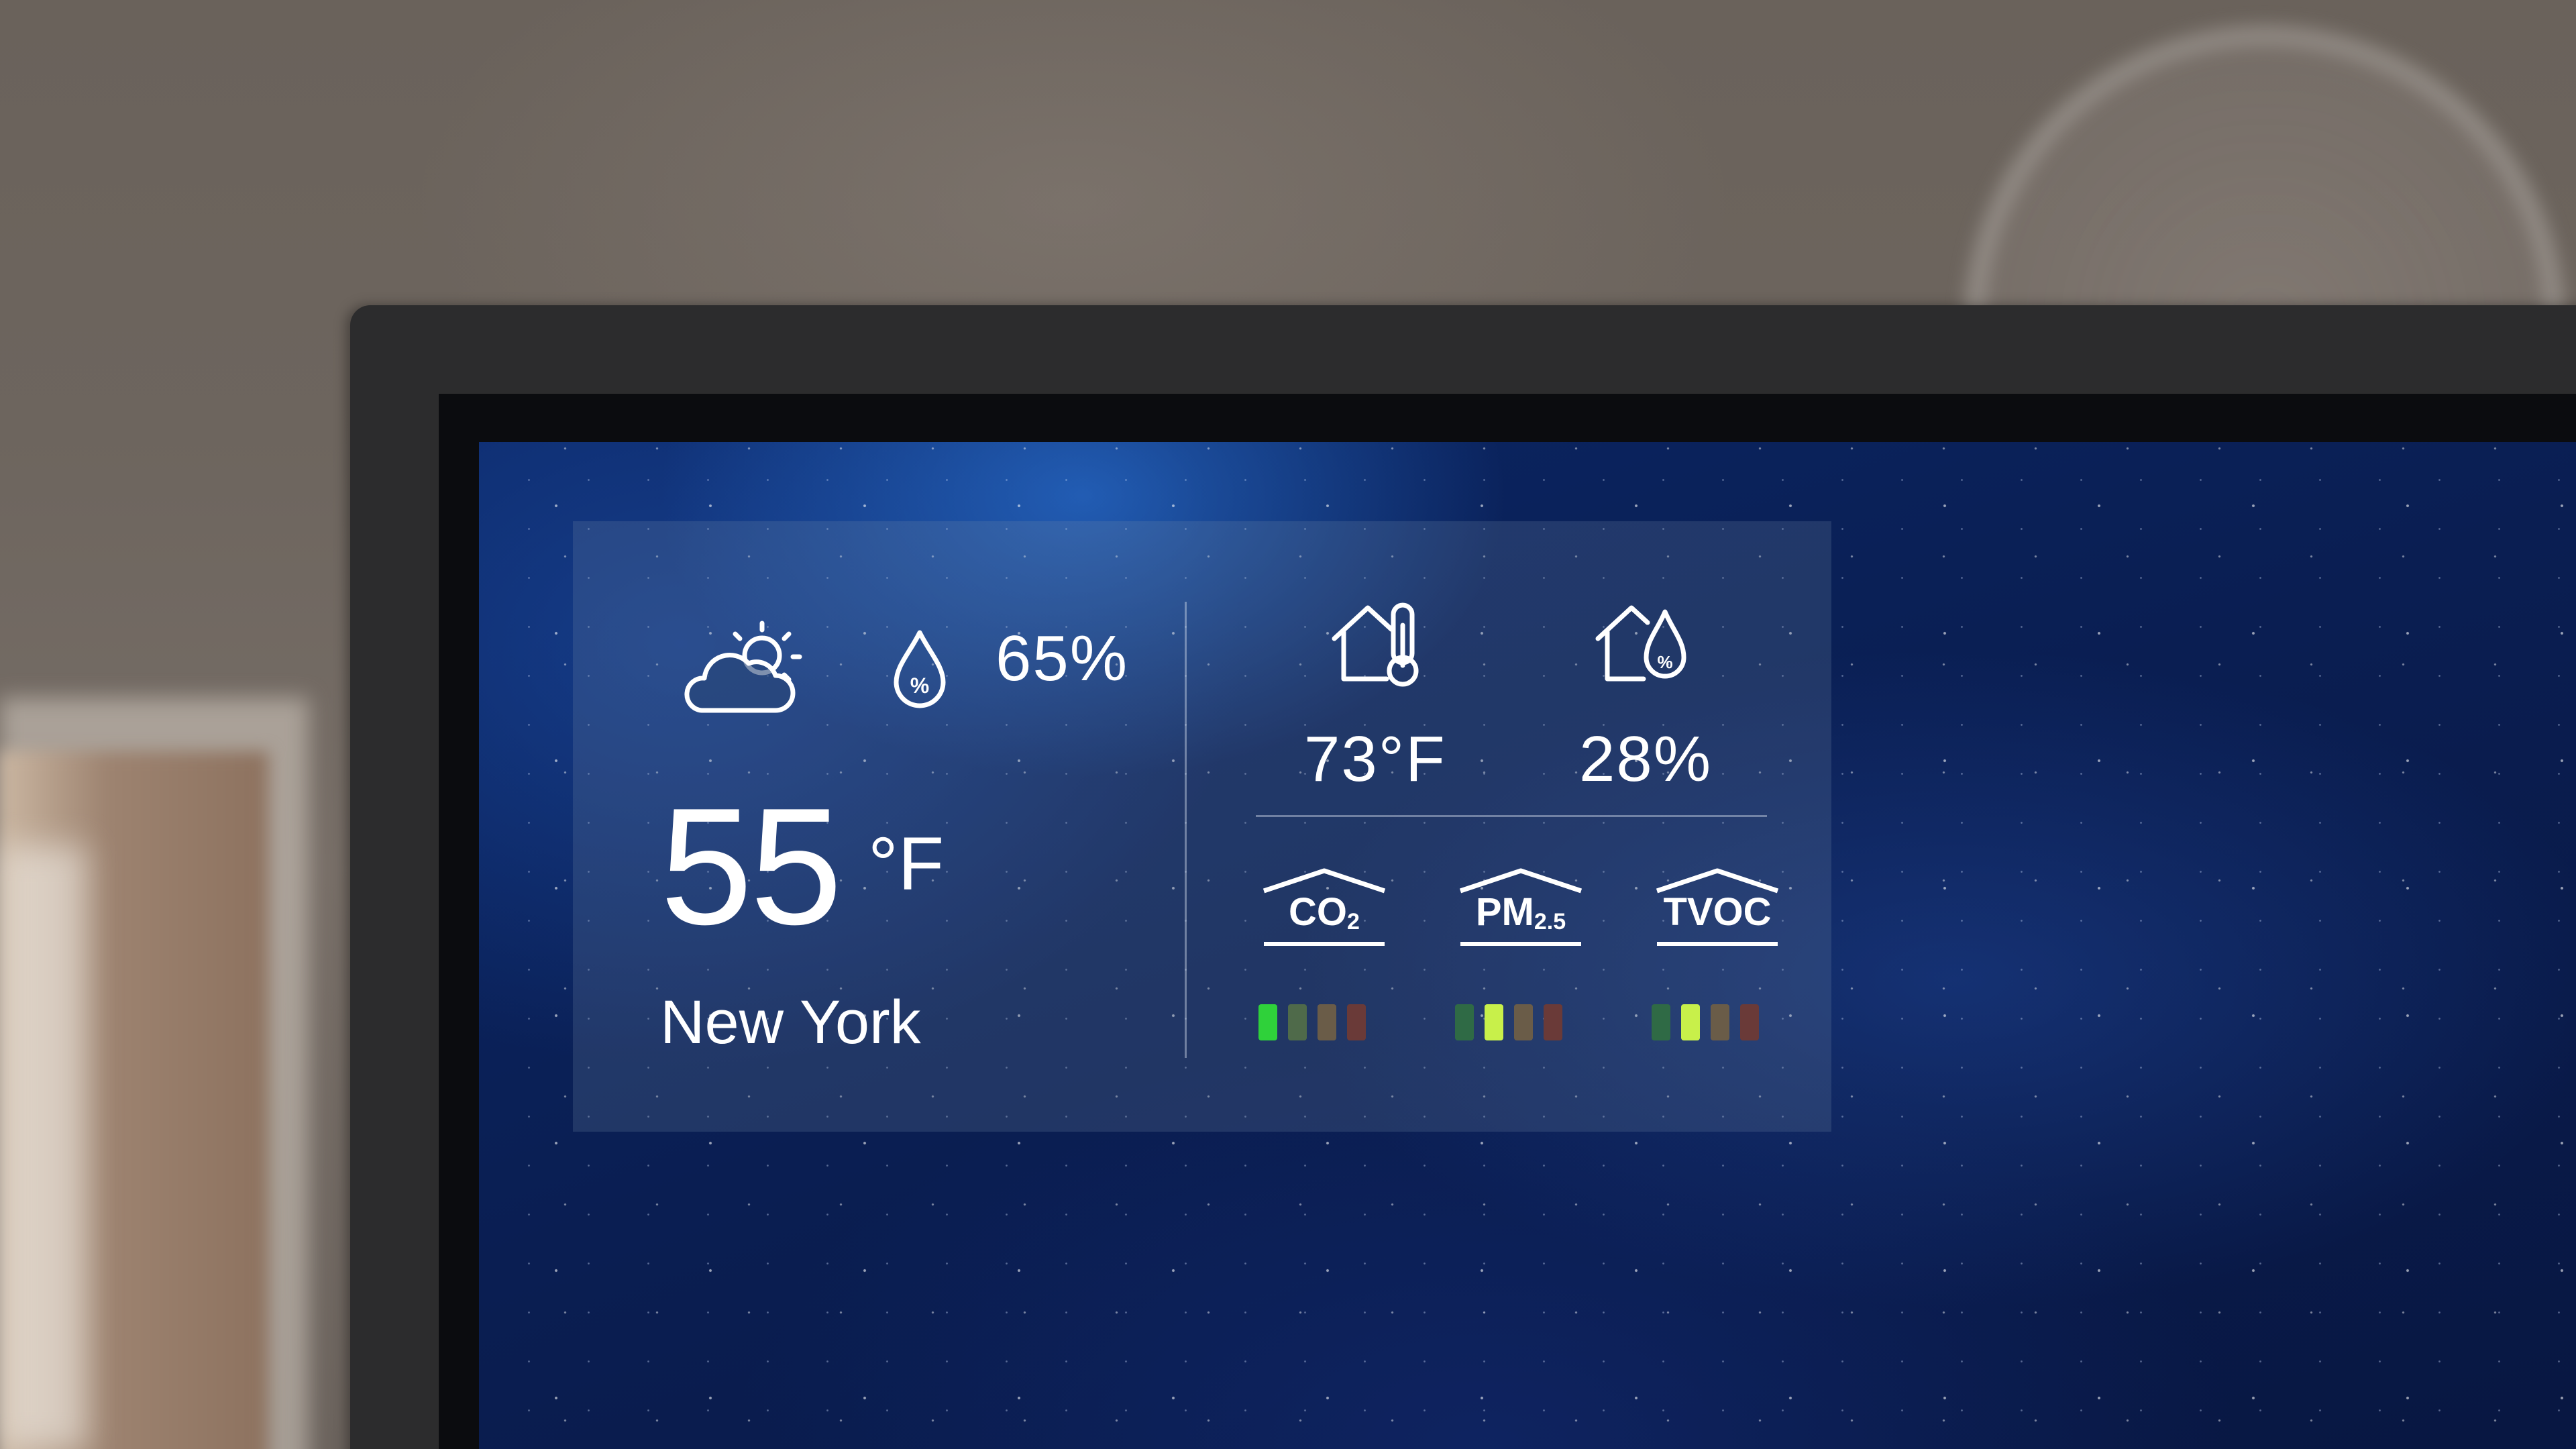 The width and height of the screenshot is (2576, 1449). What do you see at coordinates (1640, 643) in the screenshot?
I see `home-humidity-icon: %` at bounding box center [1640, 643].